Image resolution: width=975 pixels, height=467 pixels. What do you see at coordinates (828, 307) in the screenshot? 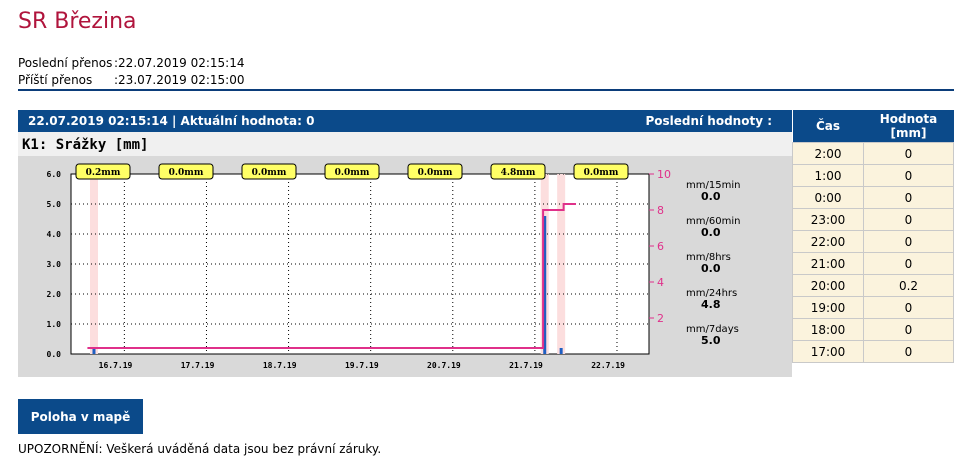
I see `row-time: 19:00` at bounding box center [828, 307].